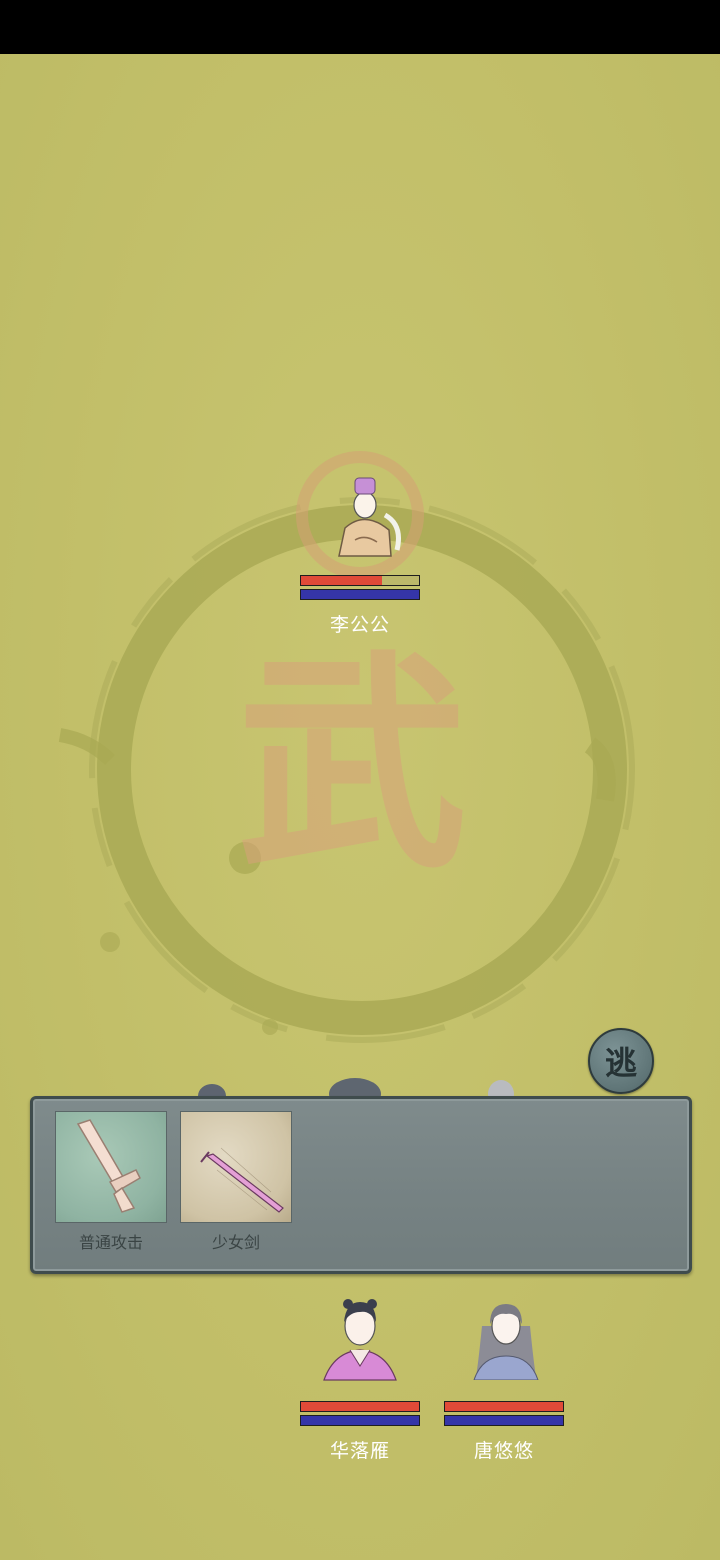  What do you see at coordinates (111, 1167) in the screenshot?
I see `sword-icon` at bounding box center [111, 1167].